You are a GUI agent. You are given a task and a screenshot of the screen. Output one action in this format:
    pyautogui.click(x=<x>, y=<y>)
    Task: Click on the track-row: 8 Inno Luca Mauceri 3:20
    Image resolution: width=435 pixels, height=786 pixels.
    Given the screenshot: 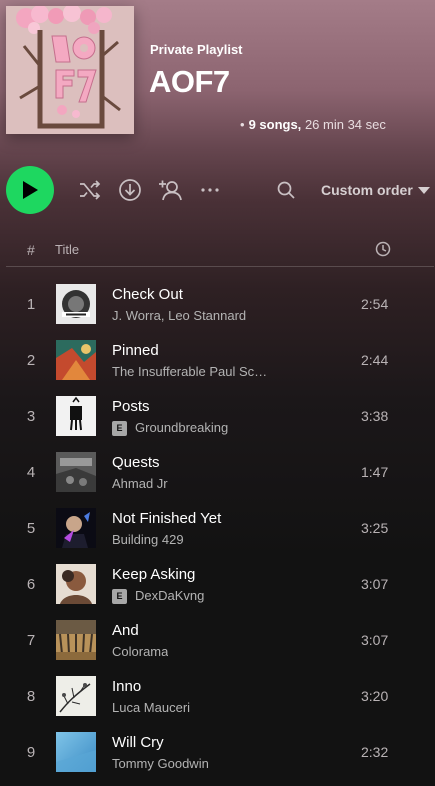 What is the action you would take?
    pyautogui.click(x=217, y=696)
    